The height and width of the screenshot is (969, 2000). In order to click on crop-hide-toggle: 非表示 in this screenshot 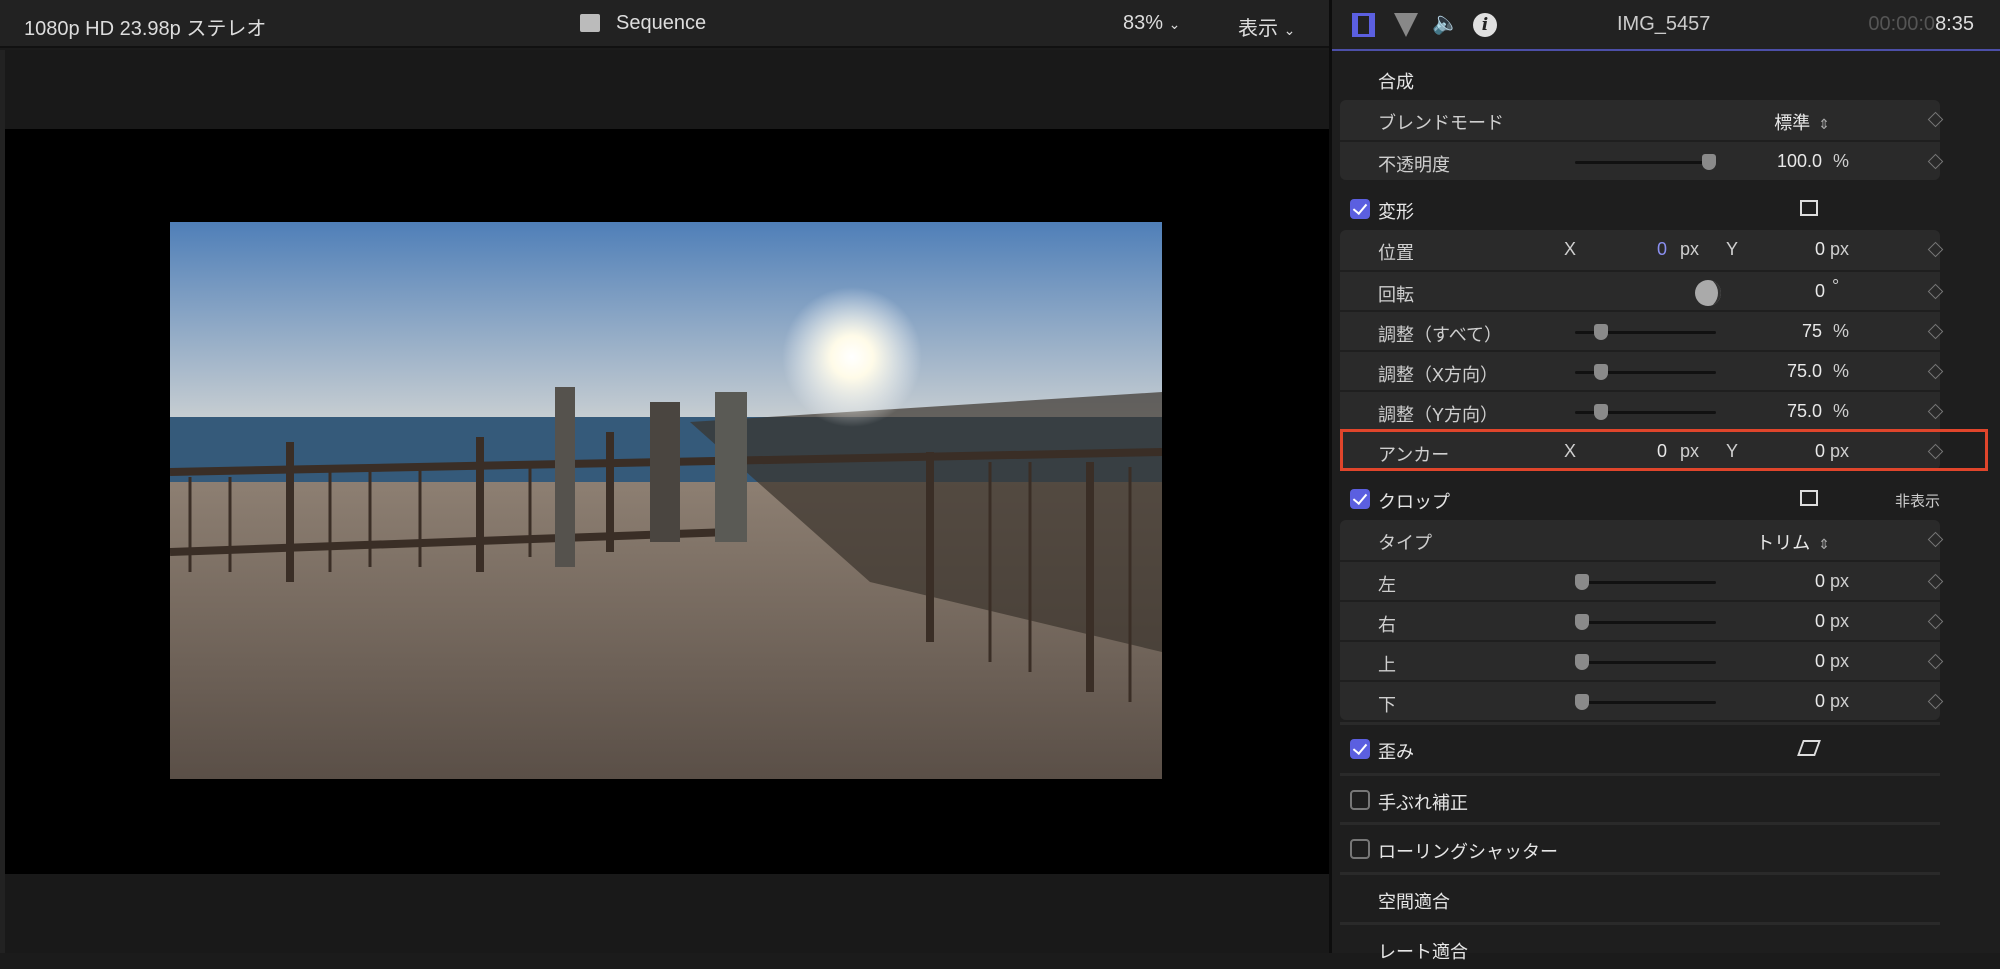, I will do `click(1917, 500)`.